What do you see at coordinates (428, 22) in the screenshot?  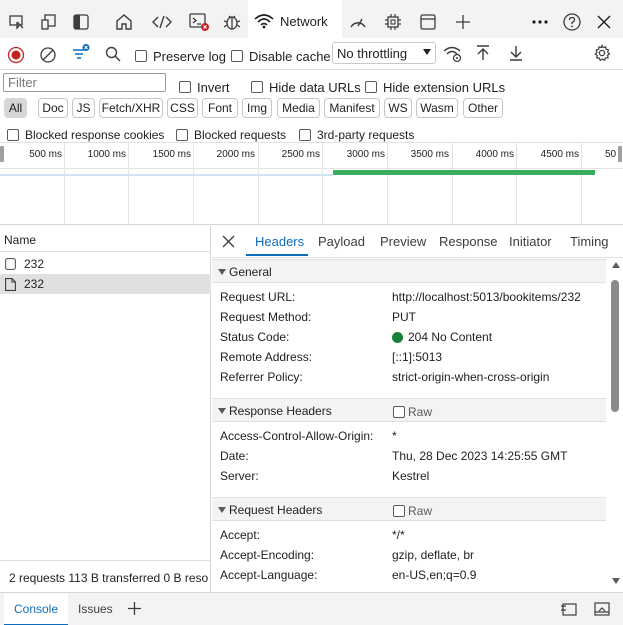 I see `application-icon` at bounding box center [428, 22].